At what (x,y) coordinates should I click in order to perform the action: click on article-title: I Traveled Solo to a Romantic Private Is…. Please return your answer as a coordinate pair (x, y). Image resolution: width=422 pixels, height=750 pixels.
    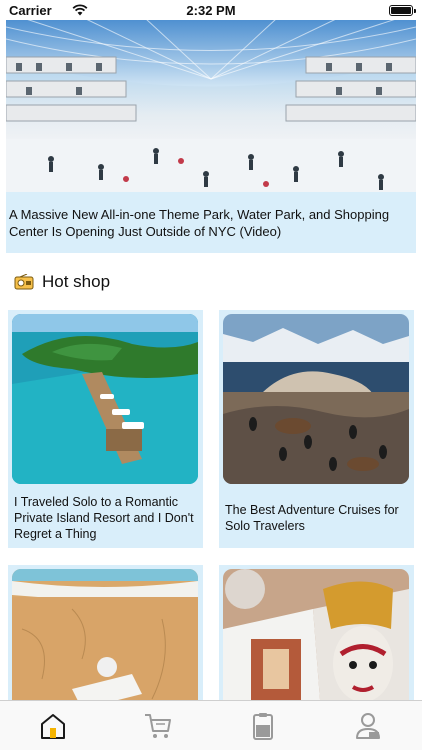
    Looking at the image, I should click on (106, 518).